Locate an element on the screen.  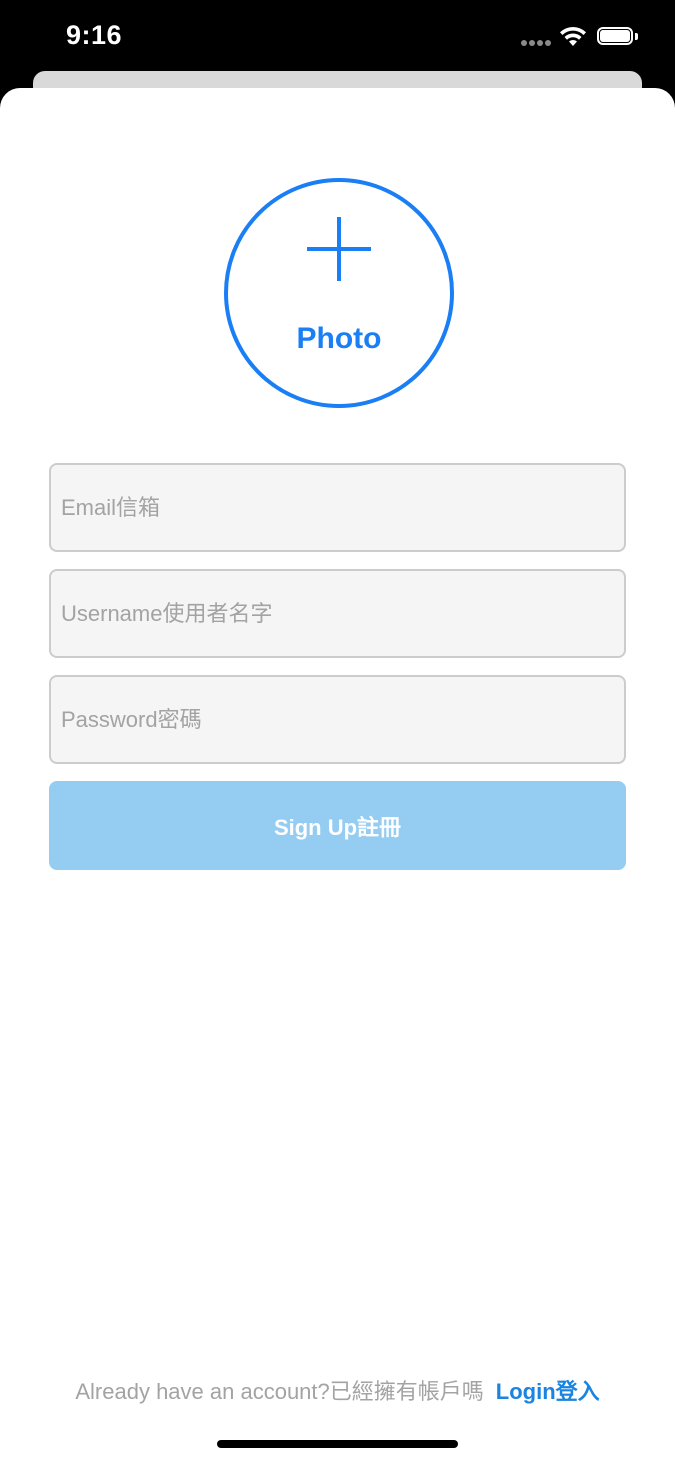
status-bar: 9:16 is located at coordinates (337, 36).